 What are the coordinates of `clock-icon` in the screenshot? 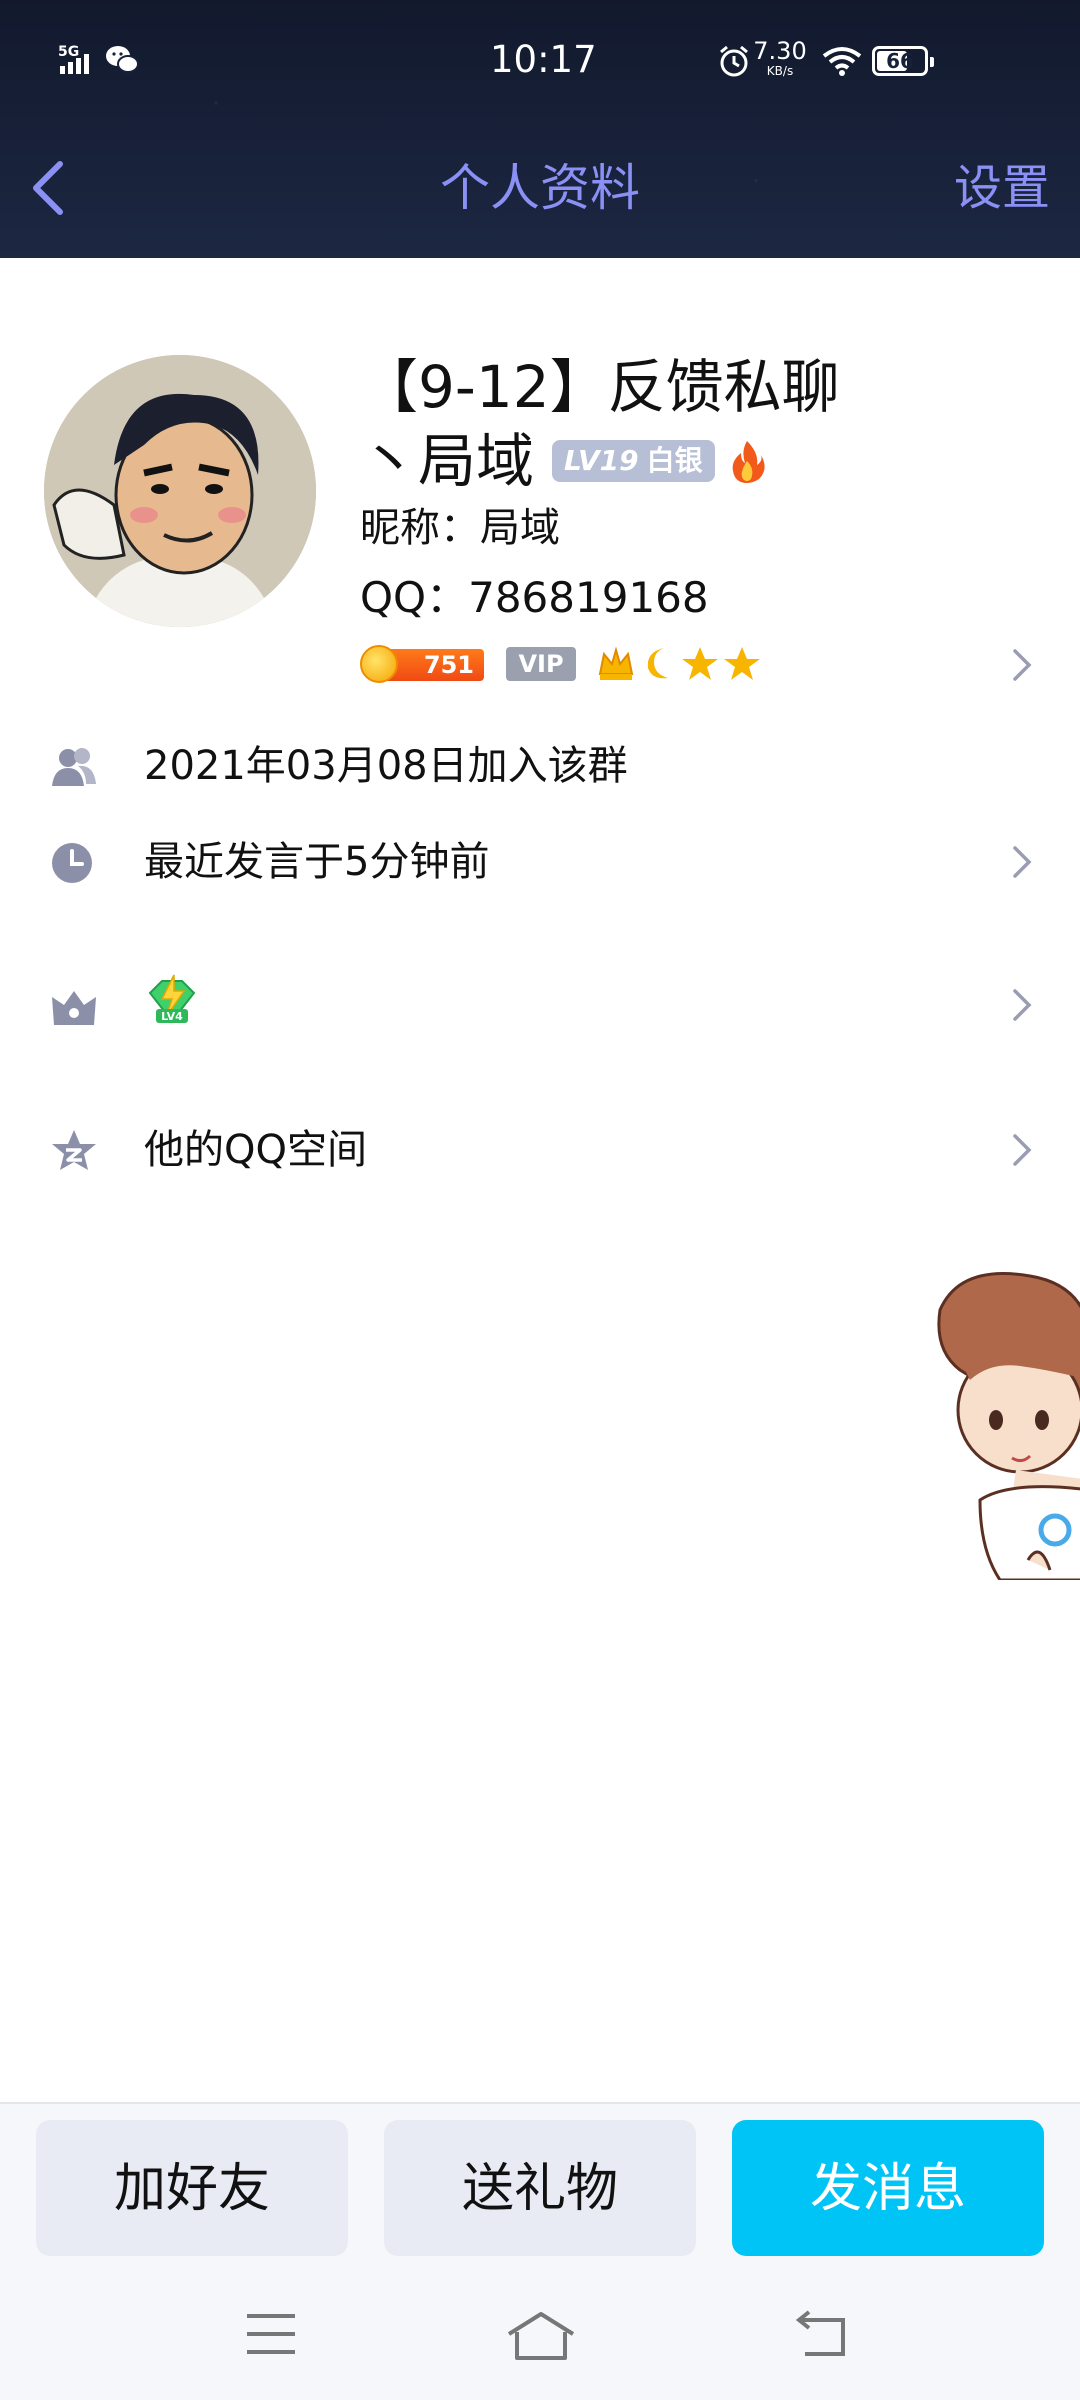 It's located at (72, 863).